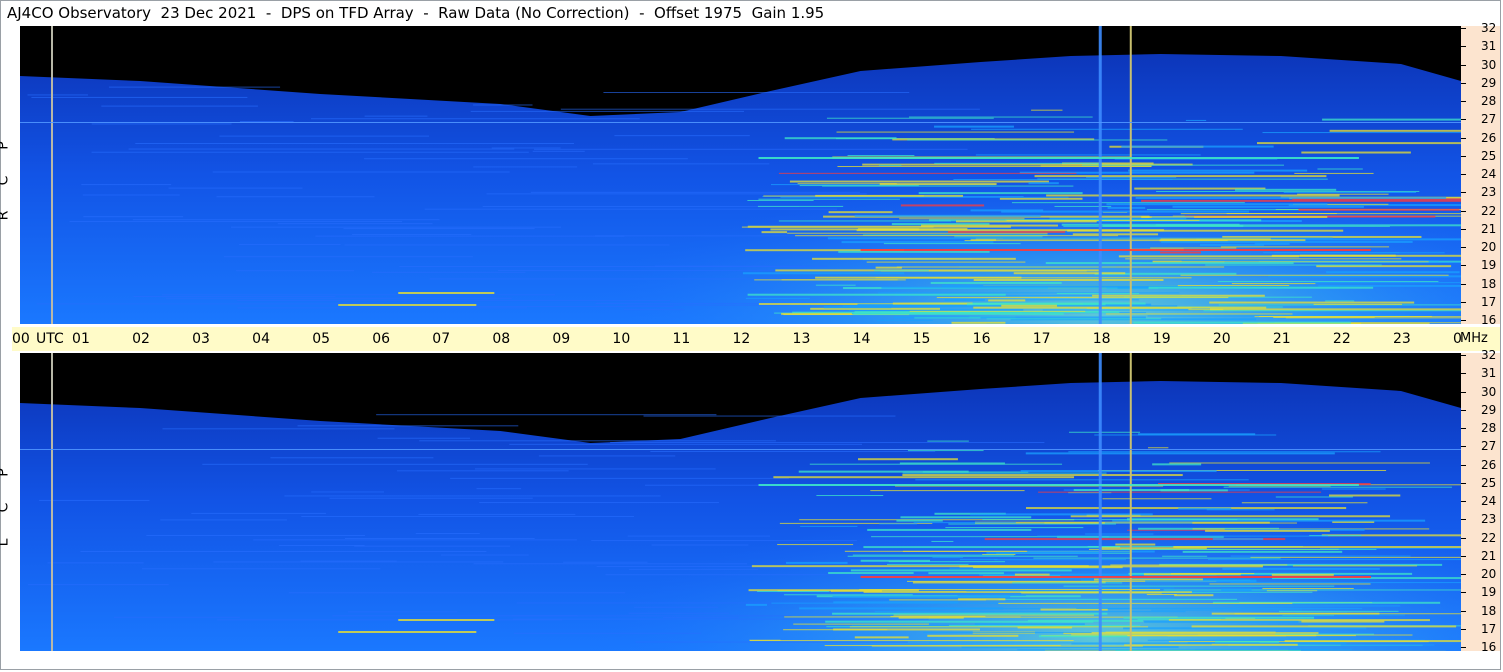 Image resolution: width=1503 pixels, height=672 pixels. What do you see at coordinates (1489, 409) in the screenshot?
I see `frequency-tick-label: 29` at bounding box center [1489, 409].